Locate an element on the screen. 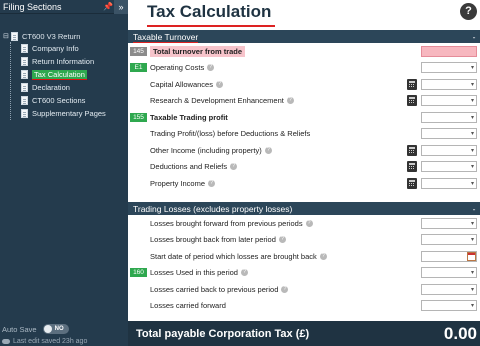  other-income-field: ▾ is located at coordinates (449, 150).